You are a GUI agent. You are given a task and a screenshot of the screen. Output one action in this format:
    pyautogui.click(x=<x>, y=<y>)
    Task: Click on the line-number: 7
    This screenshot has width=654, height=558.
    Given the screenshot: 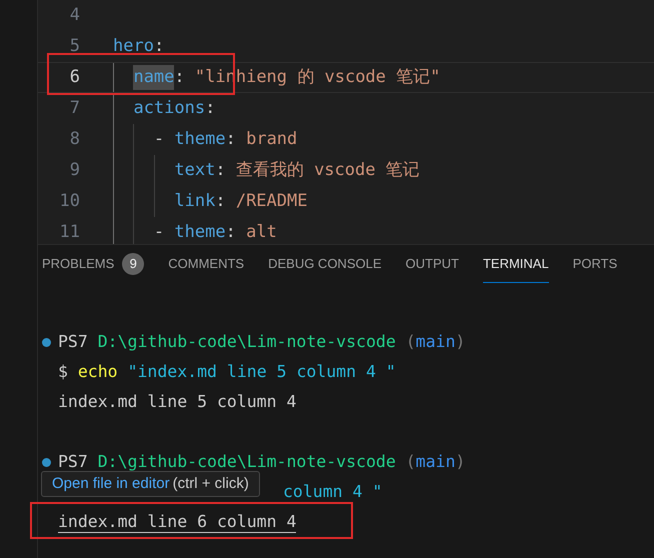 What is the action you would take?
    pyautogui.click(x=74, y=108)
    